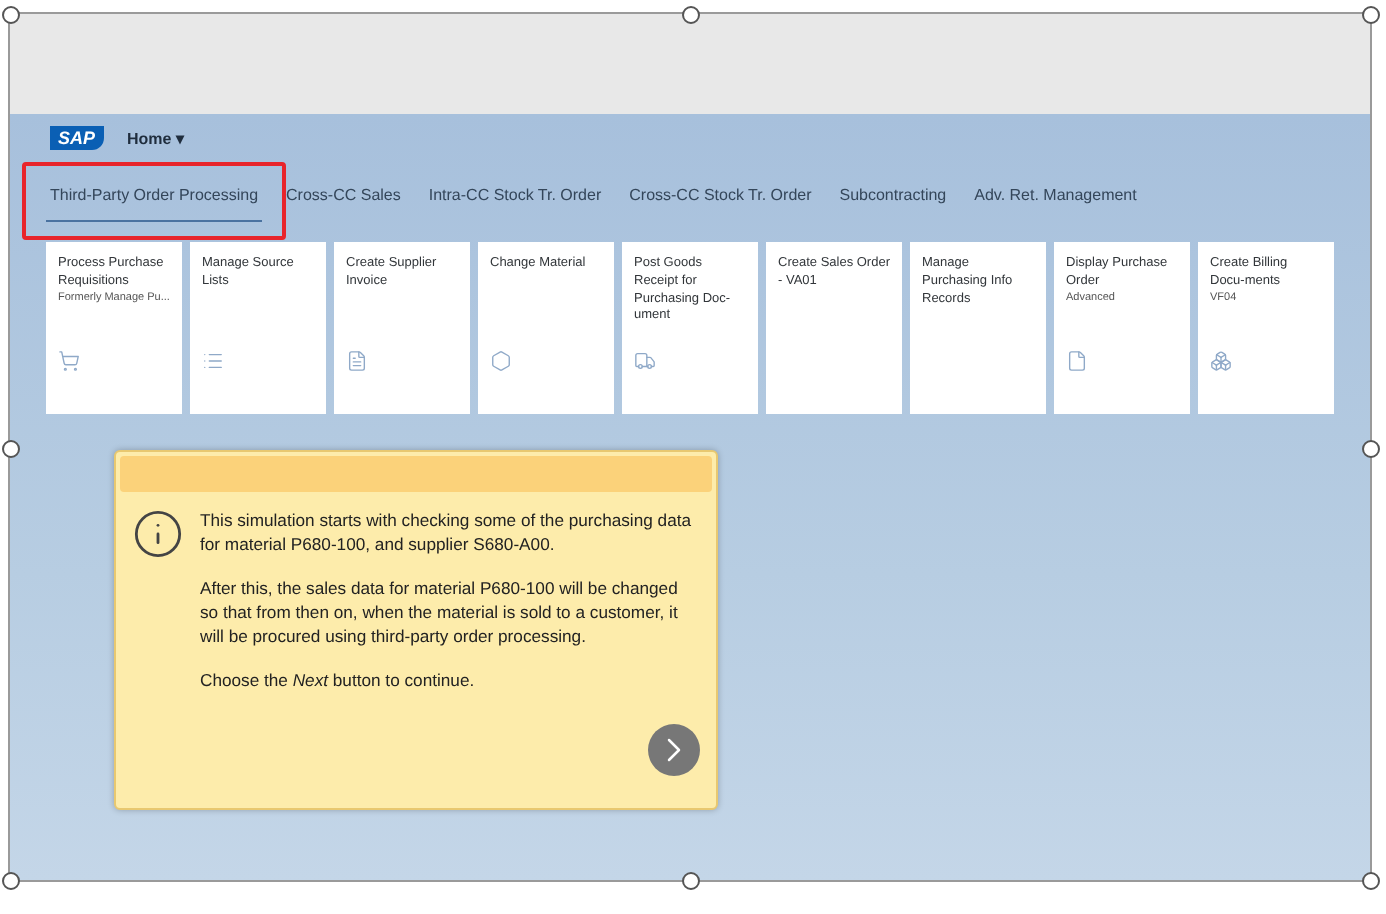 Image resolution: width=1386 pixels, height=914 pixels. I want to click on dialog-paragraph: This simulation starts with checking some of the purchasing data for material P680-100, and supplier S680-A00., so click(447, 532).